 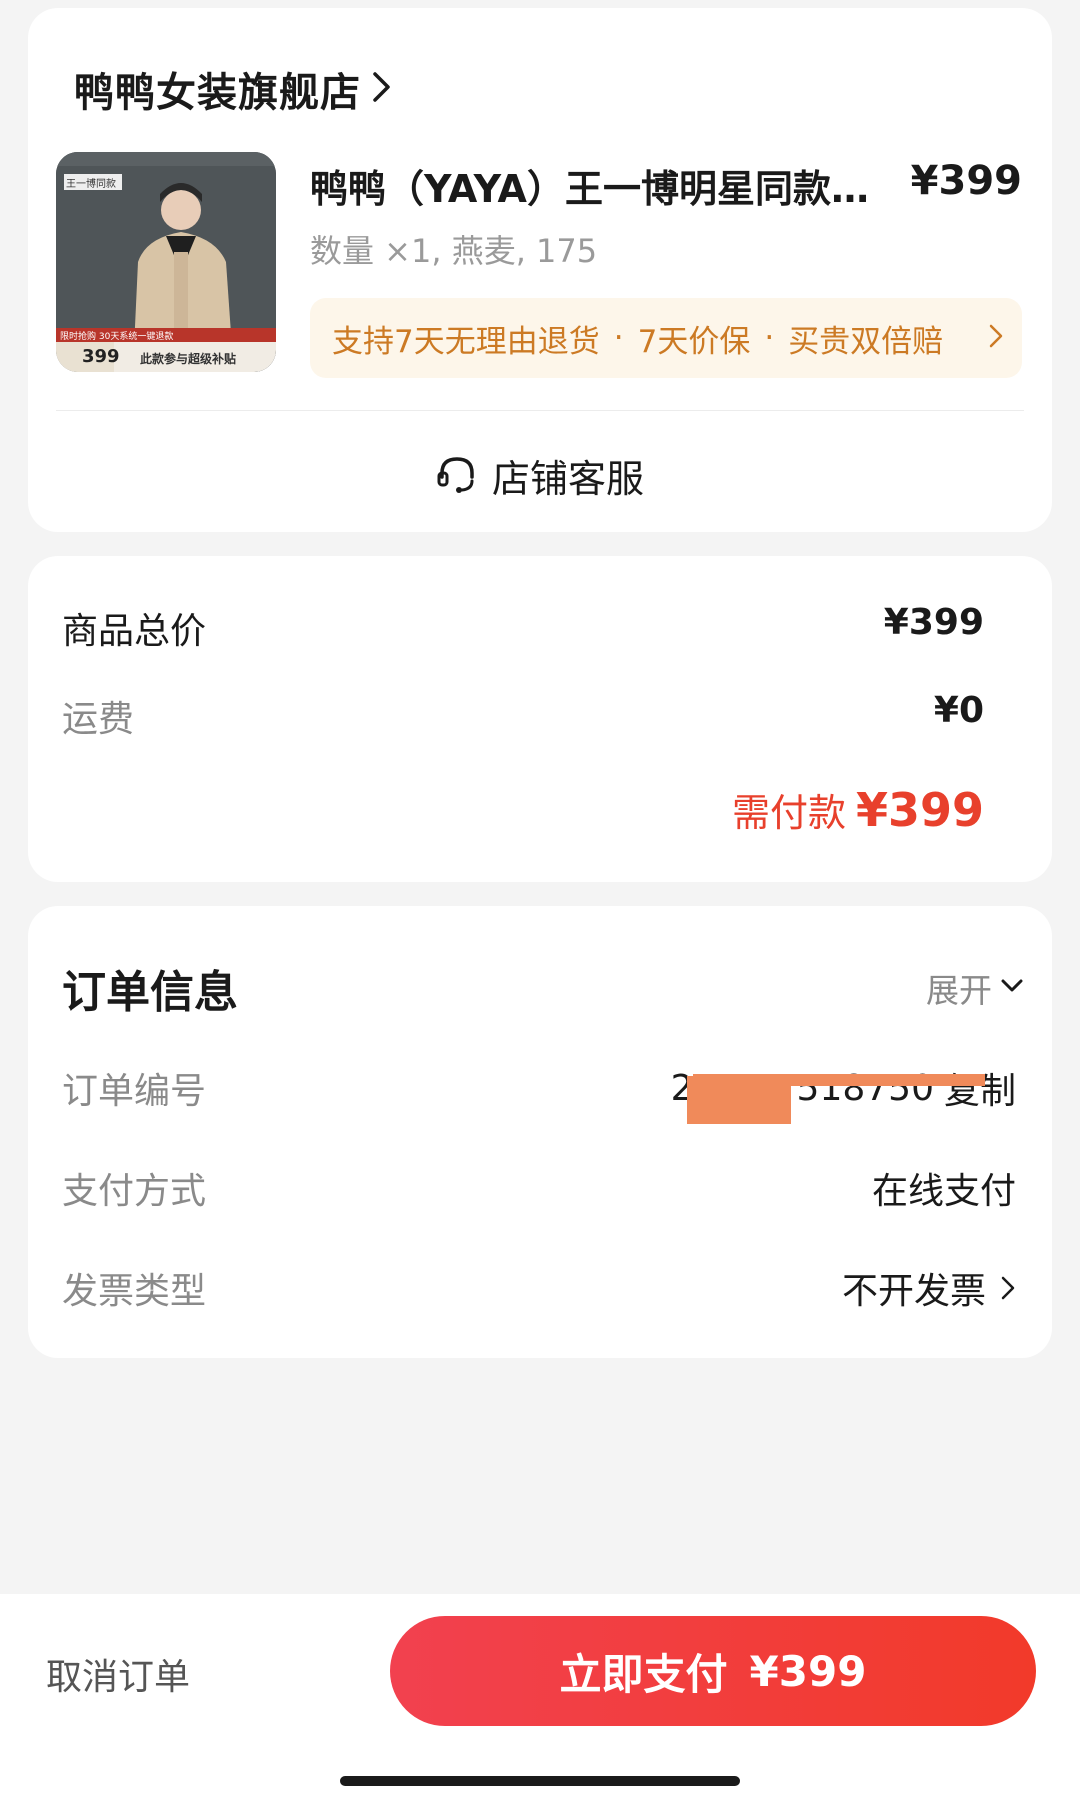 I want to click on customer-service-button: 店铺客服, so click(x=540, y=475).